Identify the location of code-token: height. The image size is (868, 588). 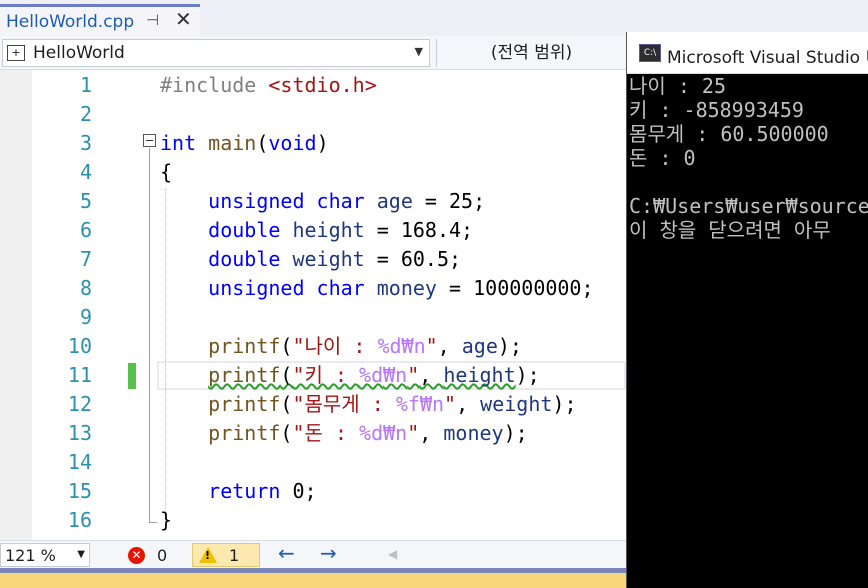
(328, 230).